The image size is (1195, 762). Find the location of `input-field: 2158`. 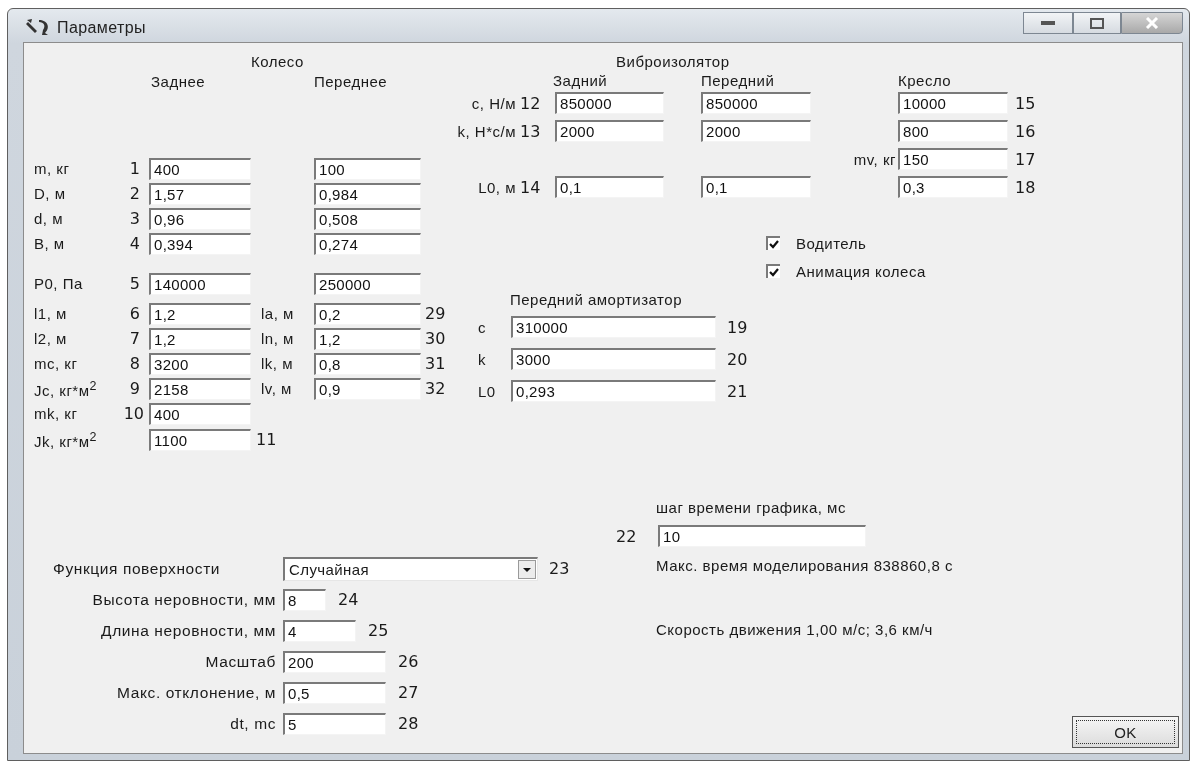

input-field: 2158 is located at coordinates (200, 388).